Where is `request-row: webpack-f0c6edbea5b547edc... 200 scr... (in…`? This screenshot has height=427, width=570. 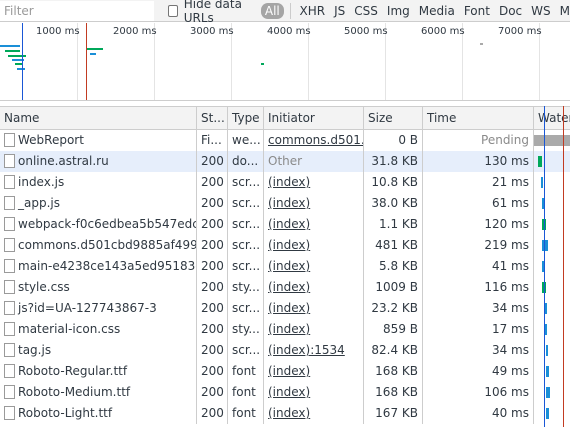
request-row: webpack-f0c6edbea5b547edc... 200 scr... (in… is located at coordinates (285, 224).